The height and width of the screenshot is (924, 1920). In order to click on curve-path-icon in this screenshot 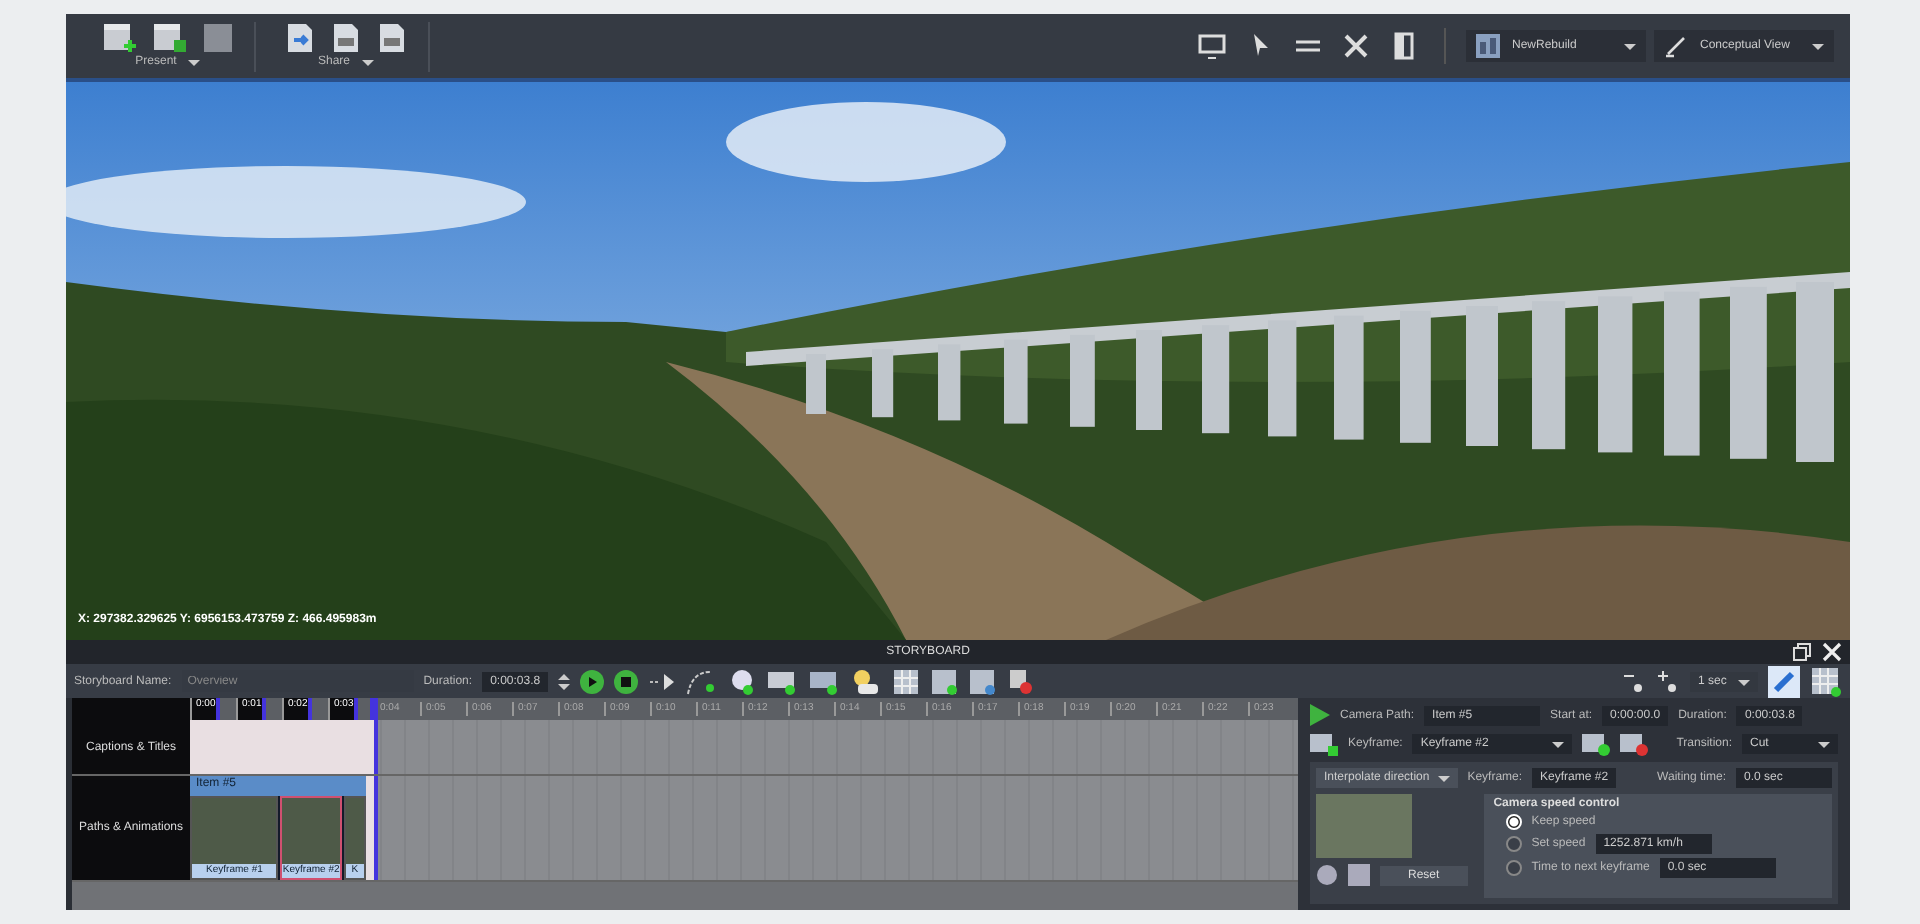, I will do `click(702, 681)`.